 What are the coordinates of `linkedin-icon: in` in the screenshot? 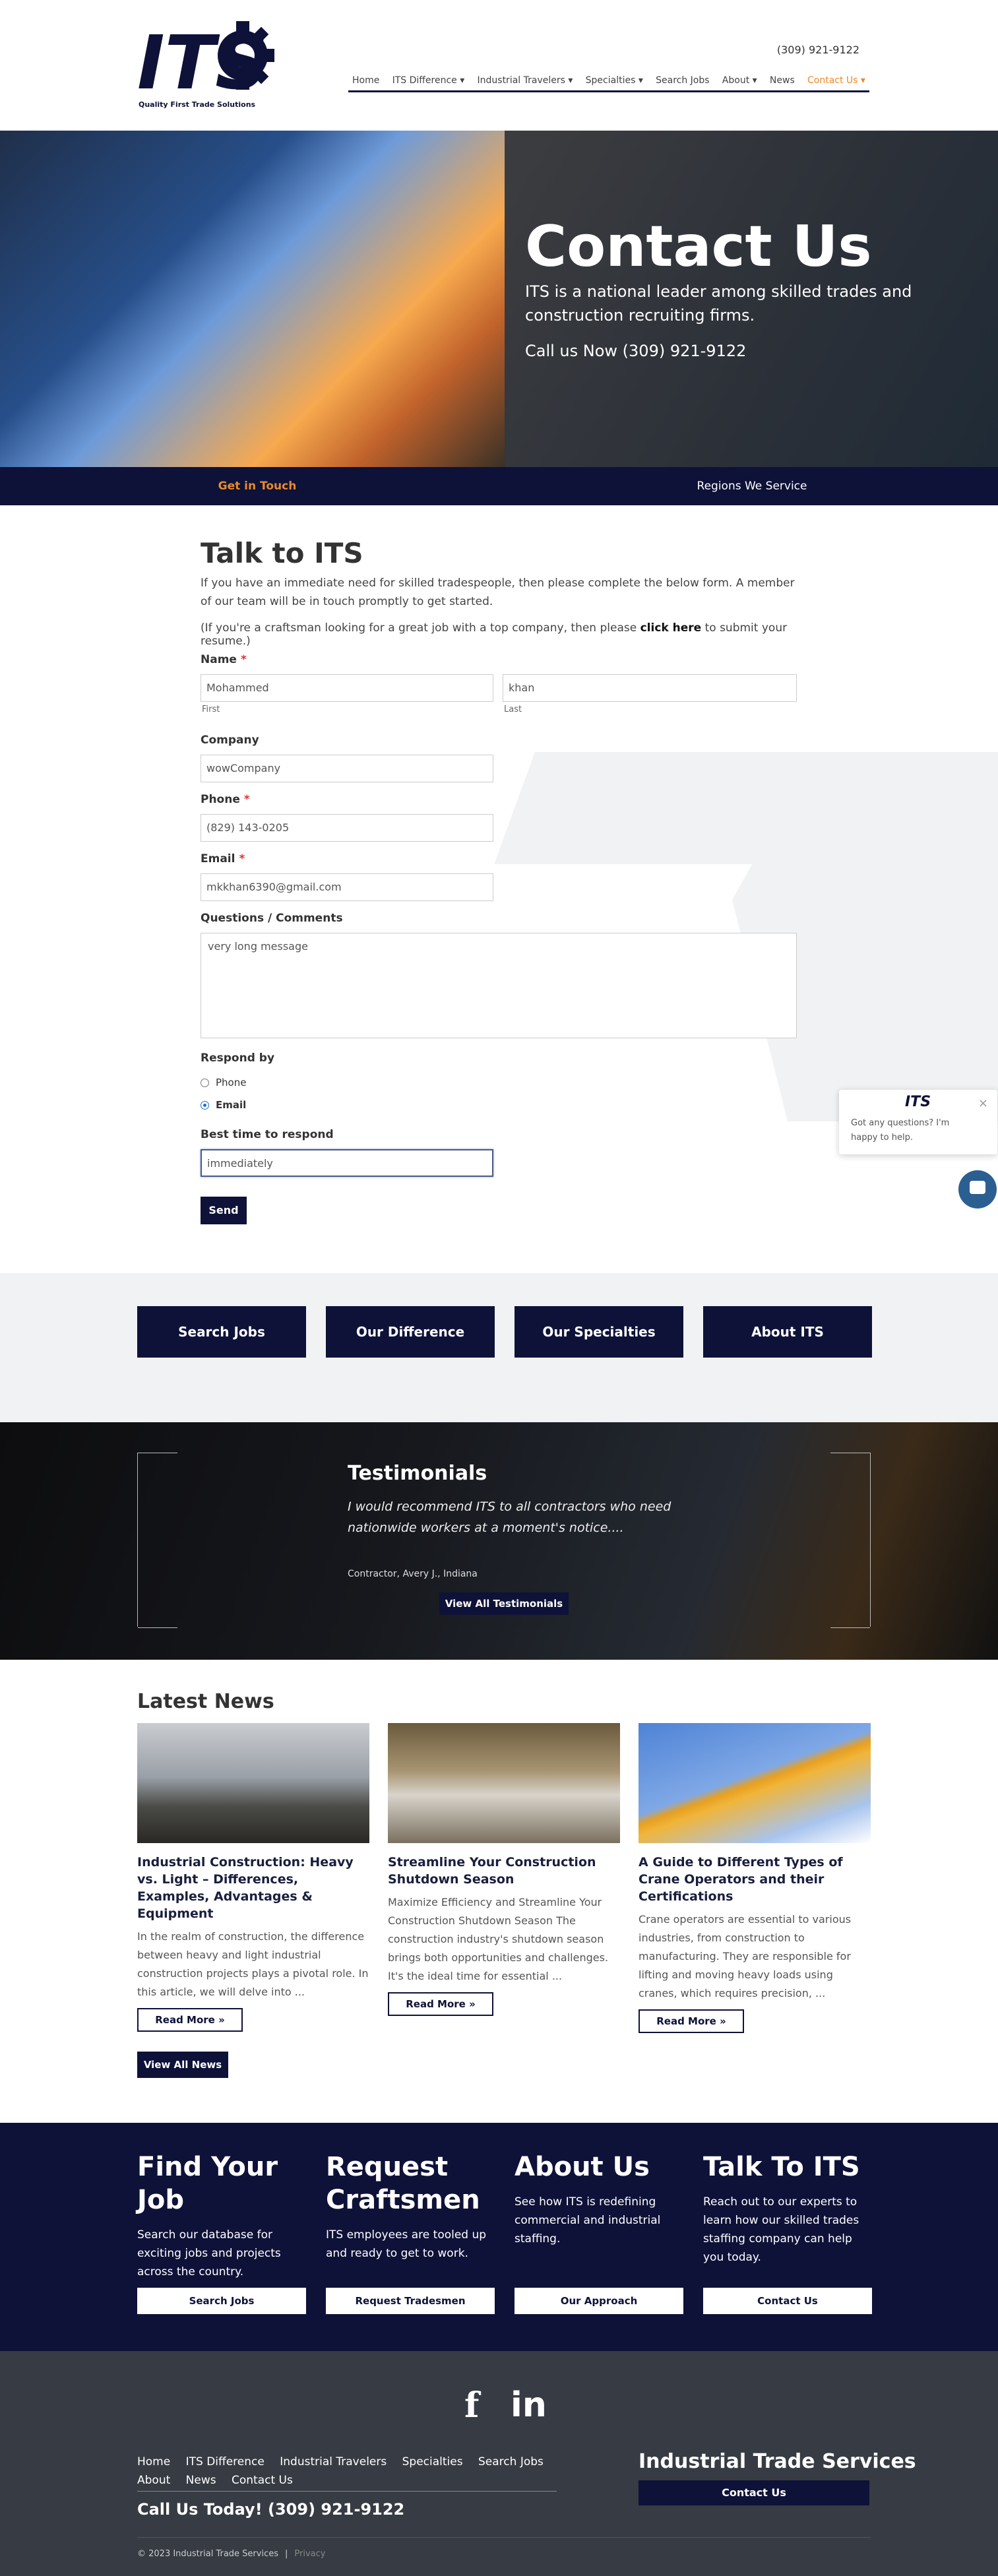 It's located at (529, 2405).